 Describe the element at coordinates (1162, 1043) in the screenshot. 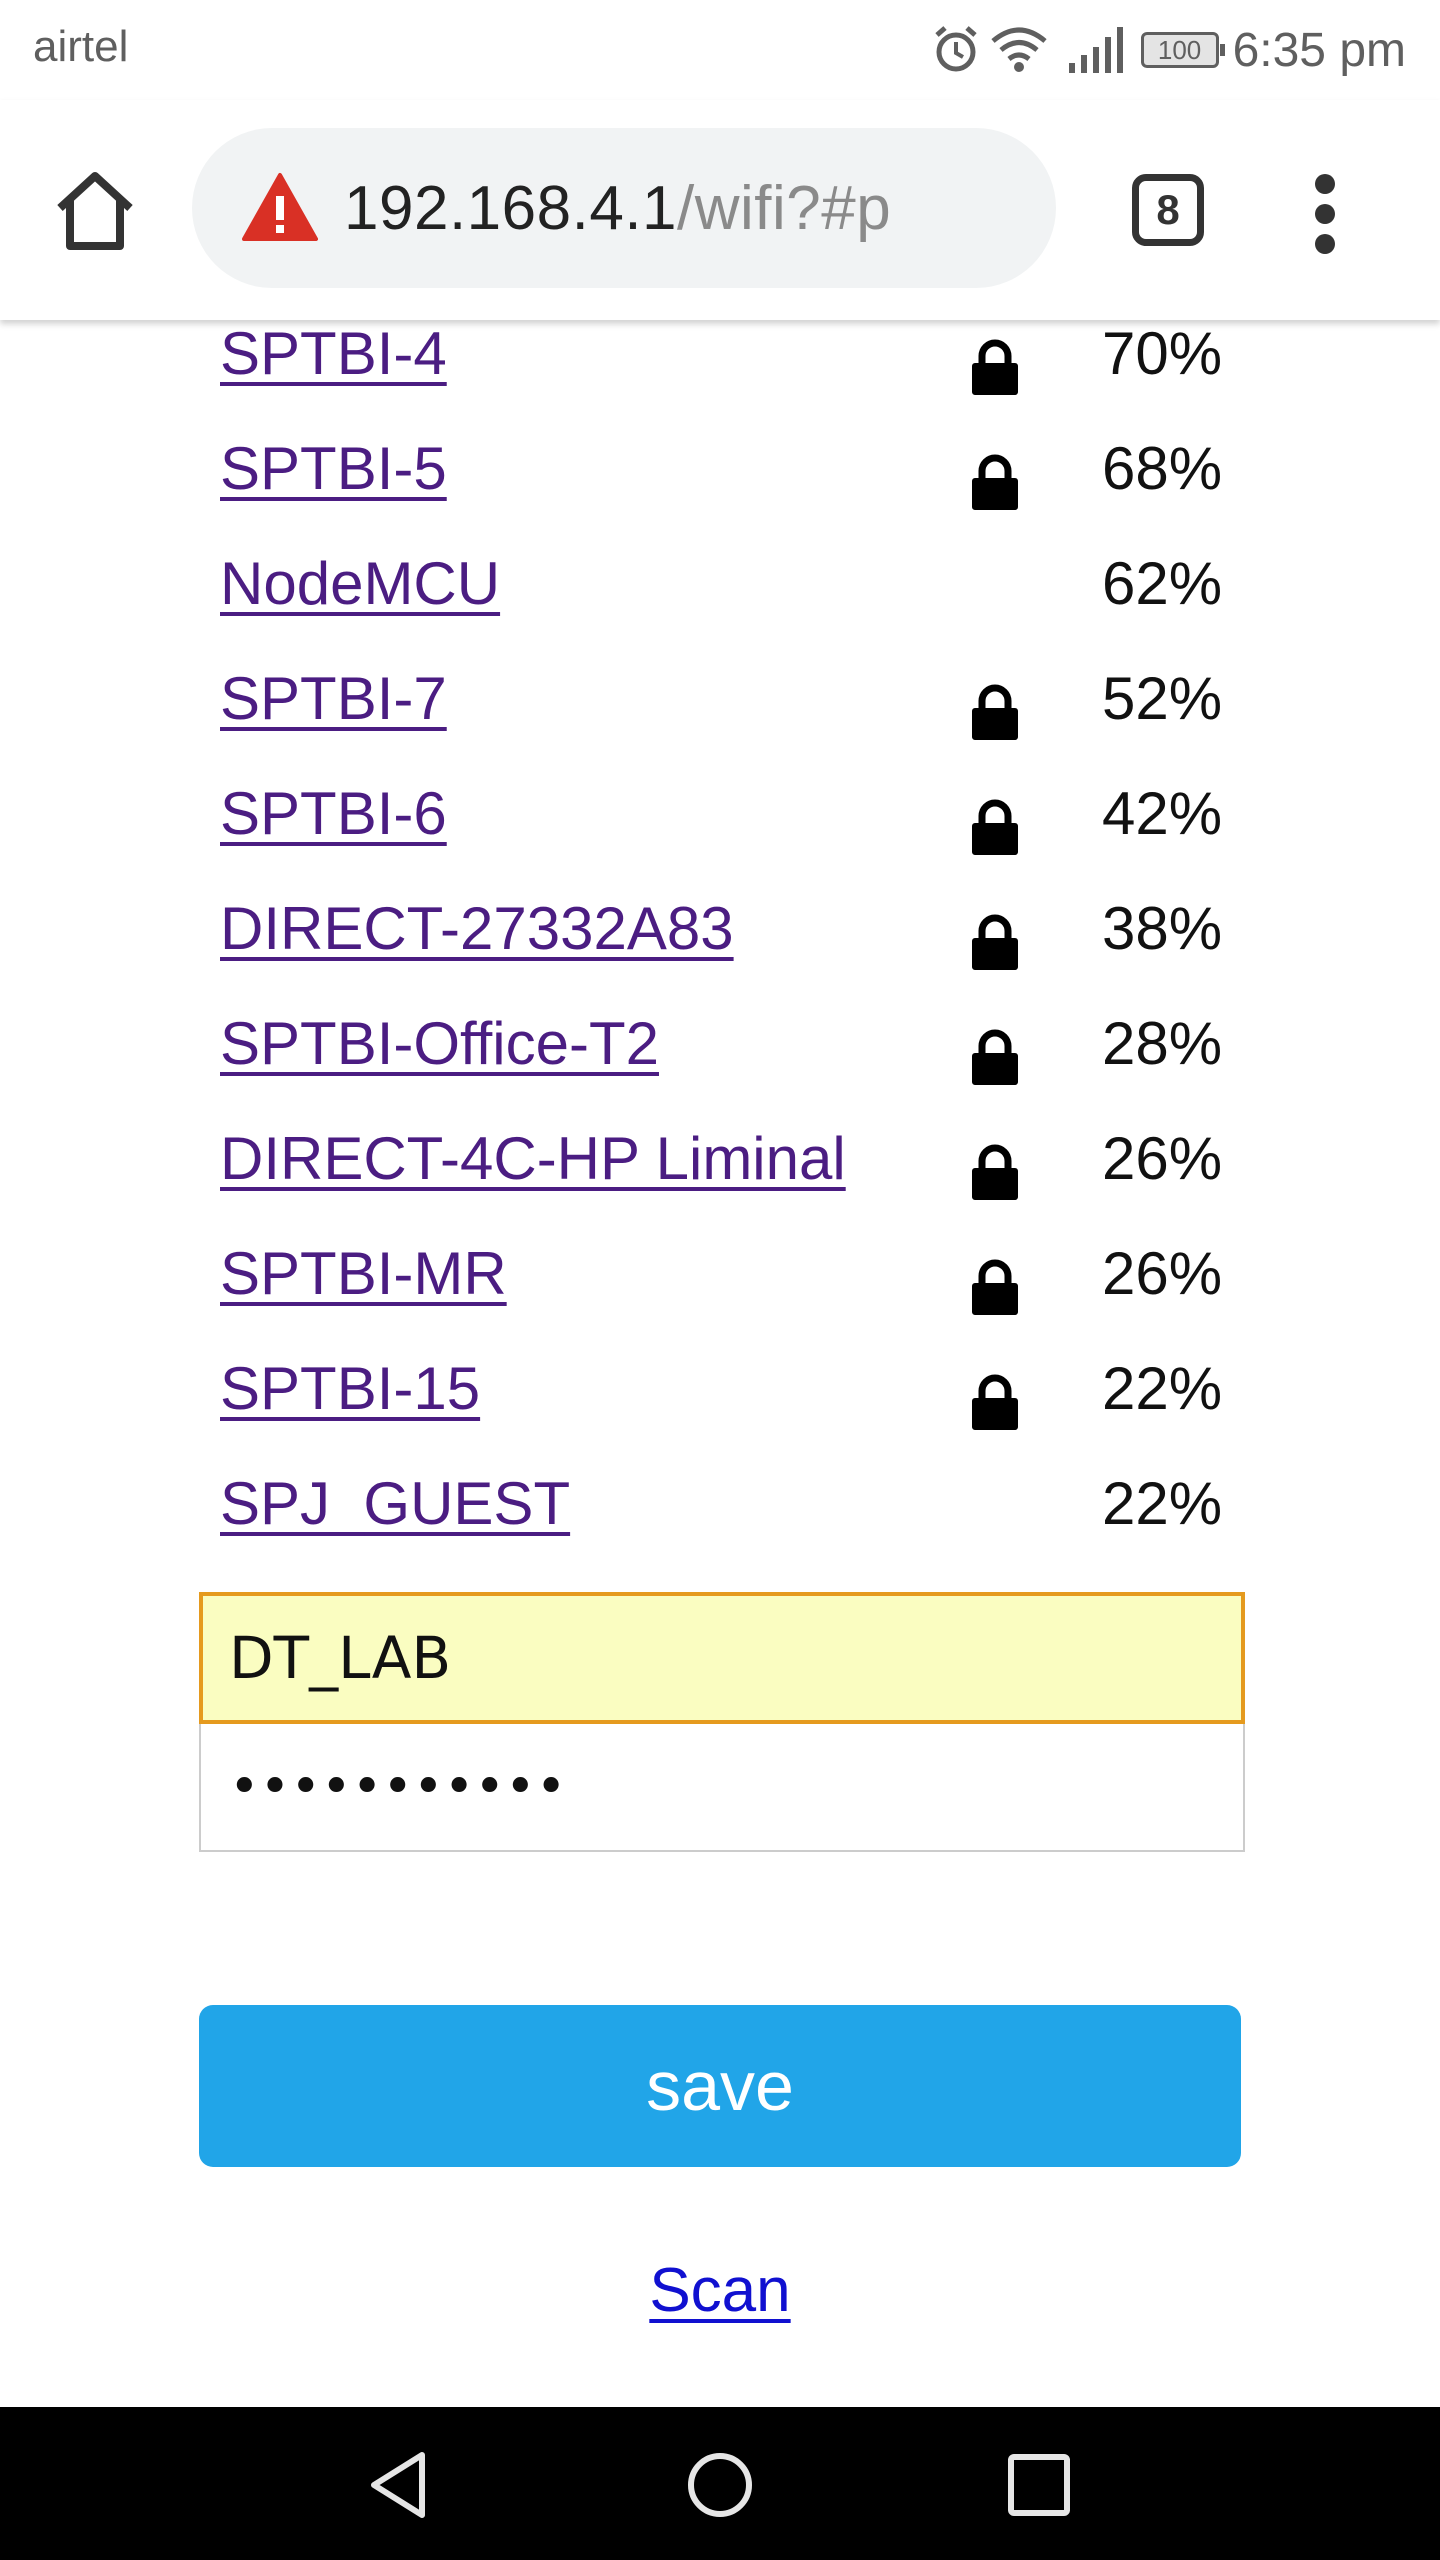

I see `signal-quality: 28%` at that location.